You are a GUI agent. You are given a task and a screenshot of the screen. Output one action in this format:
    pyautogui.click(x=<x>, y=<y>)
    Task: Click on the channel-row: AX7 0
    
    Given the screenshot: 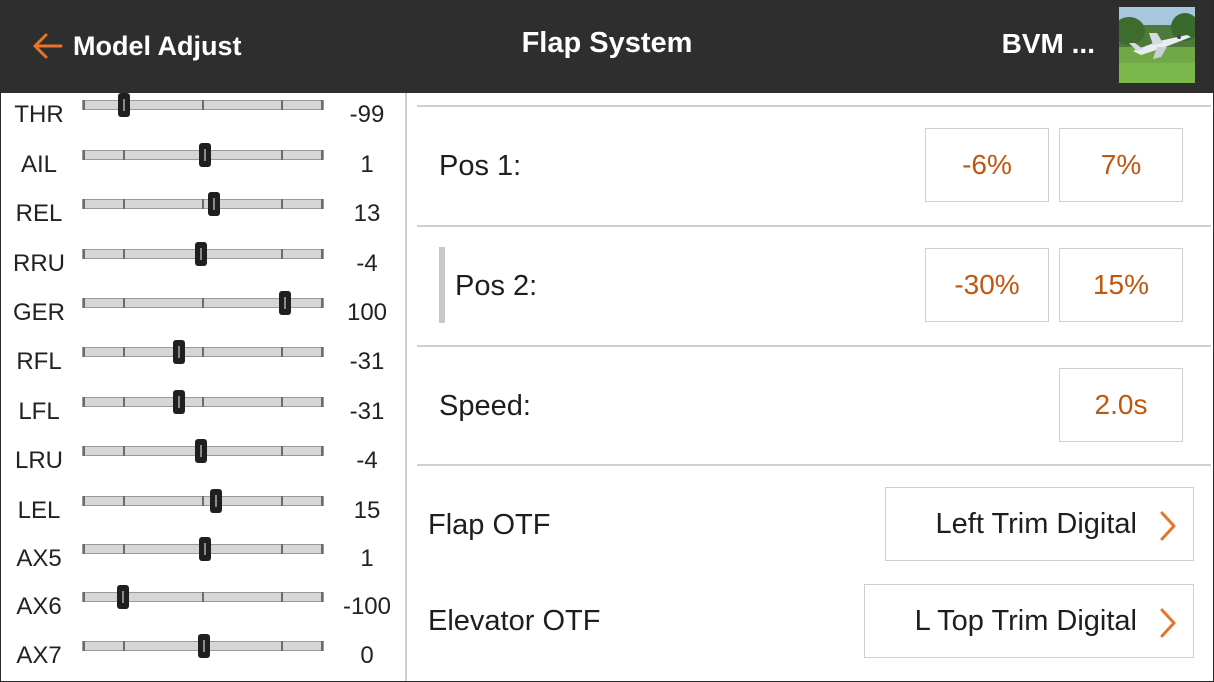 What is the action you would take?
    pyautogui.click(x=203, y=657)
    